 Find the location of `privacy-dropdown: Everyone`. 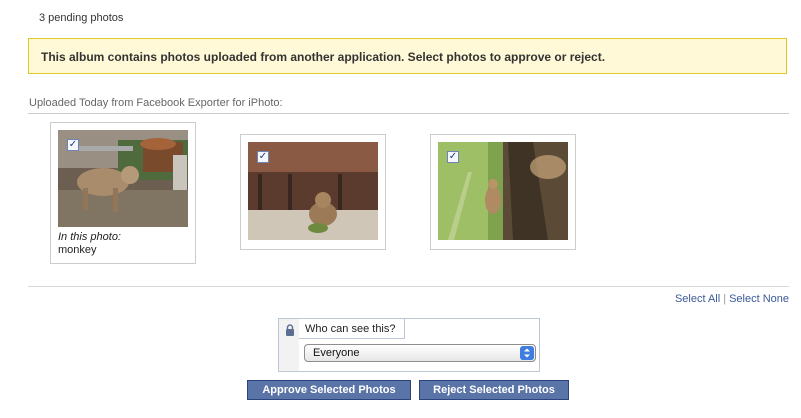

privacy-dropdown: Everyone is located at coordinates (420, 353).